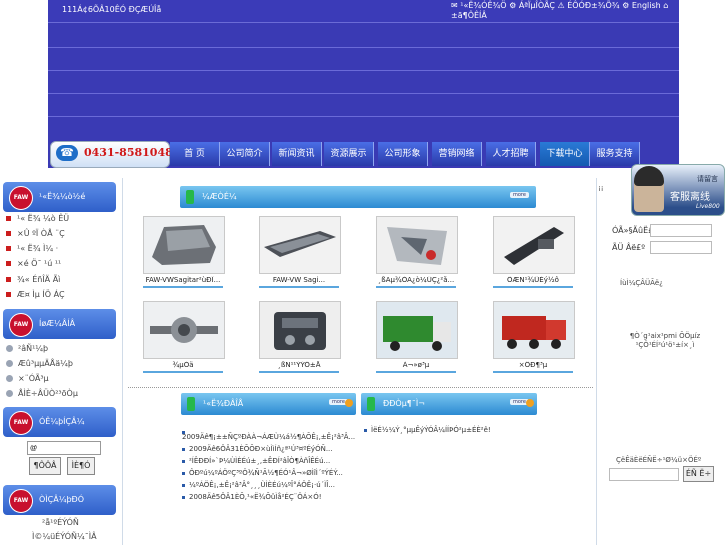 This screenshot has width=727, height=545. What do you see at coordinates (39, 263) in the screenshot?
I see `sidebar-item-label: ×é Ö¯ ¹ú ¹¹` at bounding box center [39, 263].